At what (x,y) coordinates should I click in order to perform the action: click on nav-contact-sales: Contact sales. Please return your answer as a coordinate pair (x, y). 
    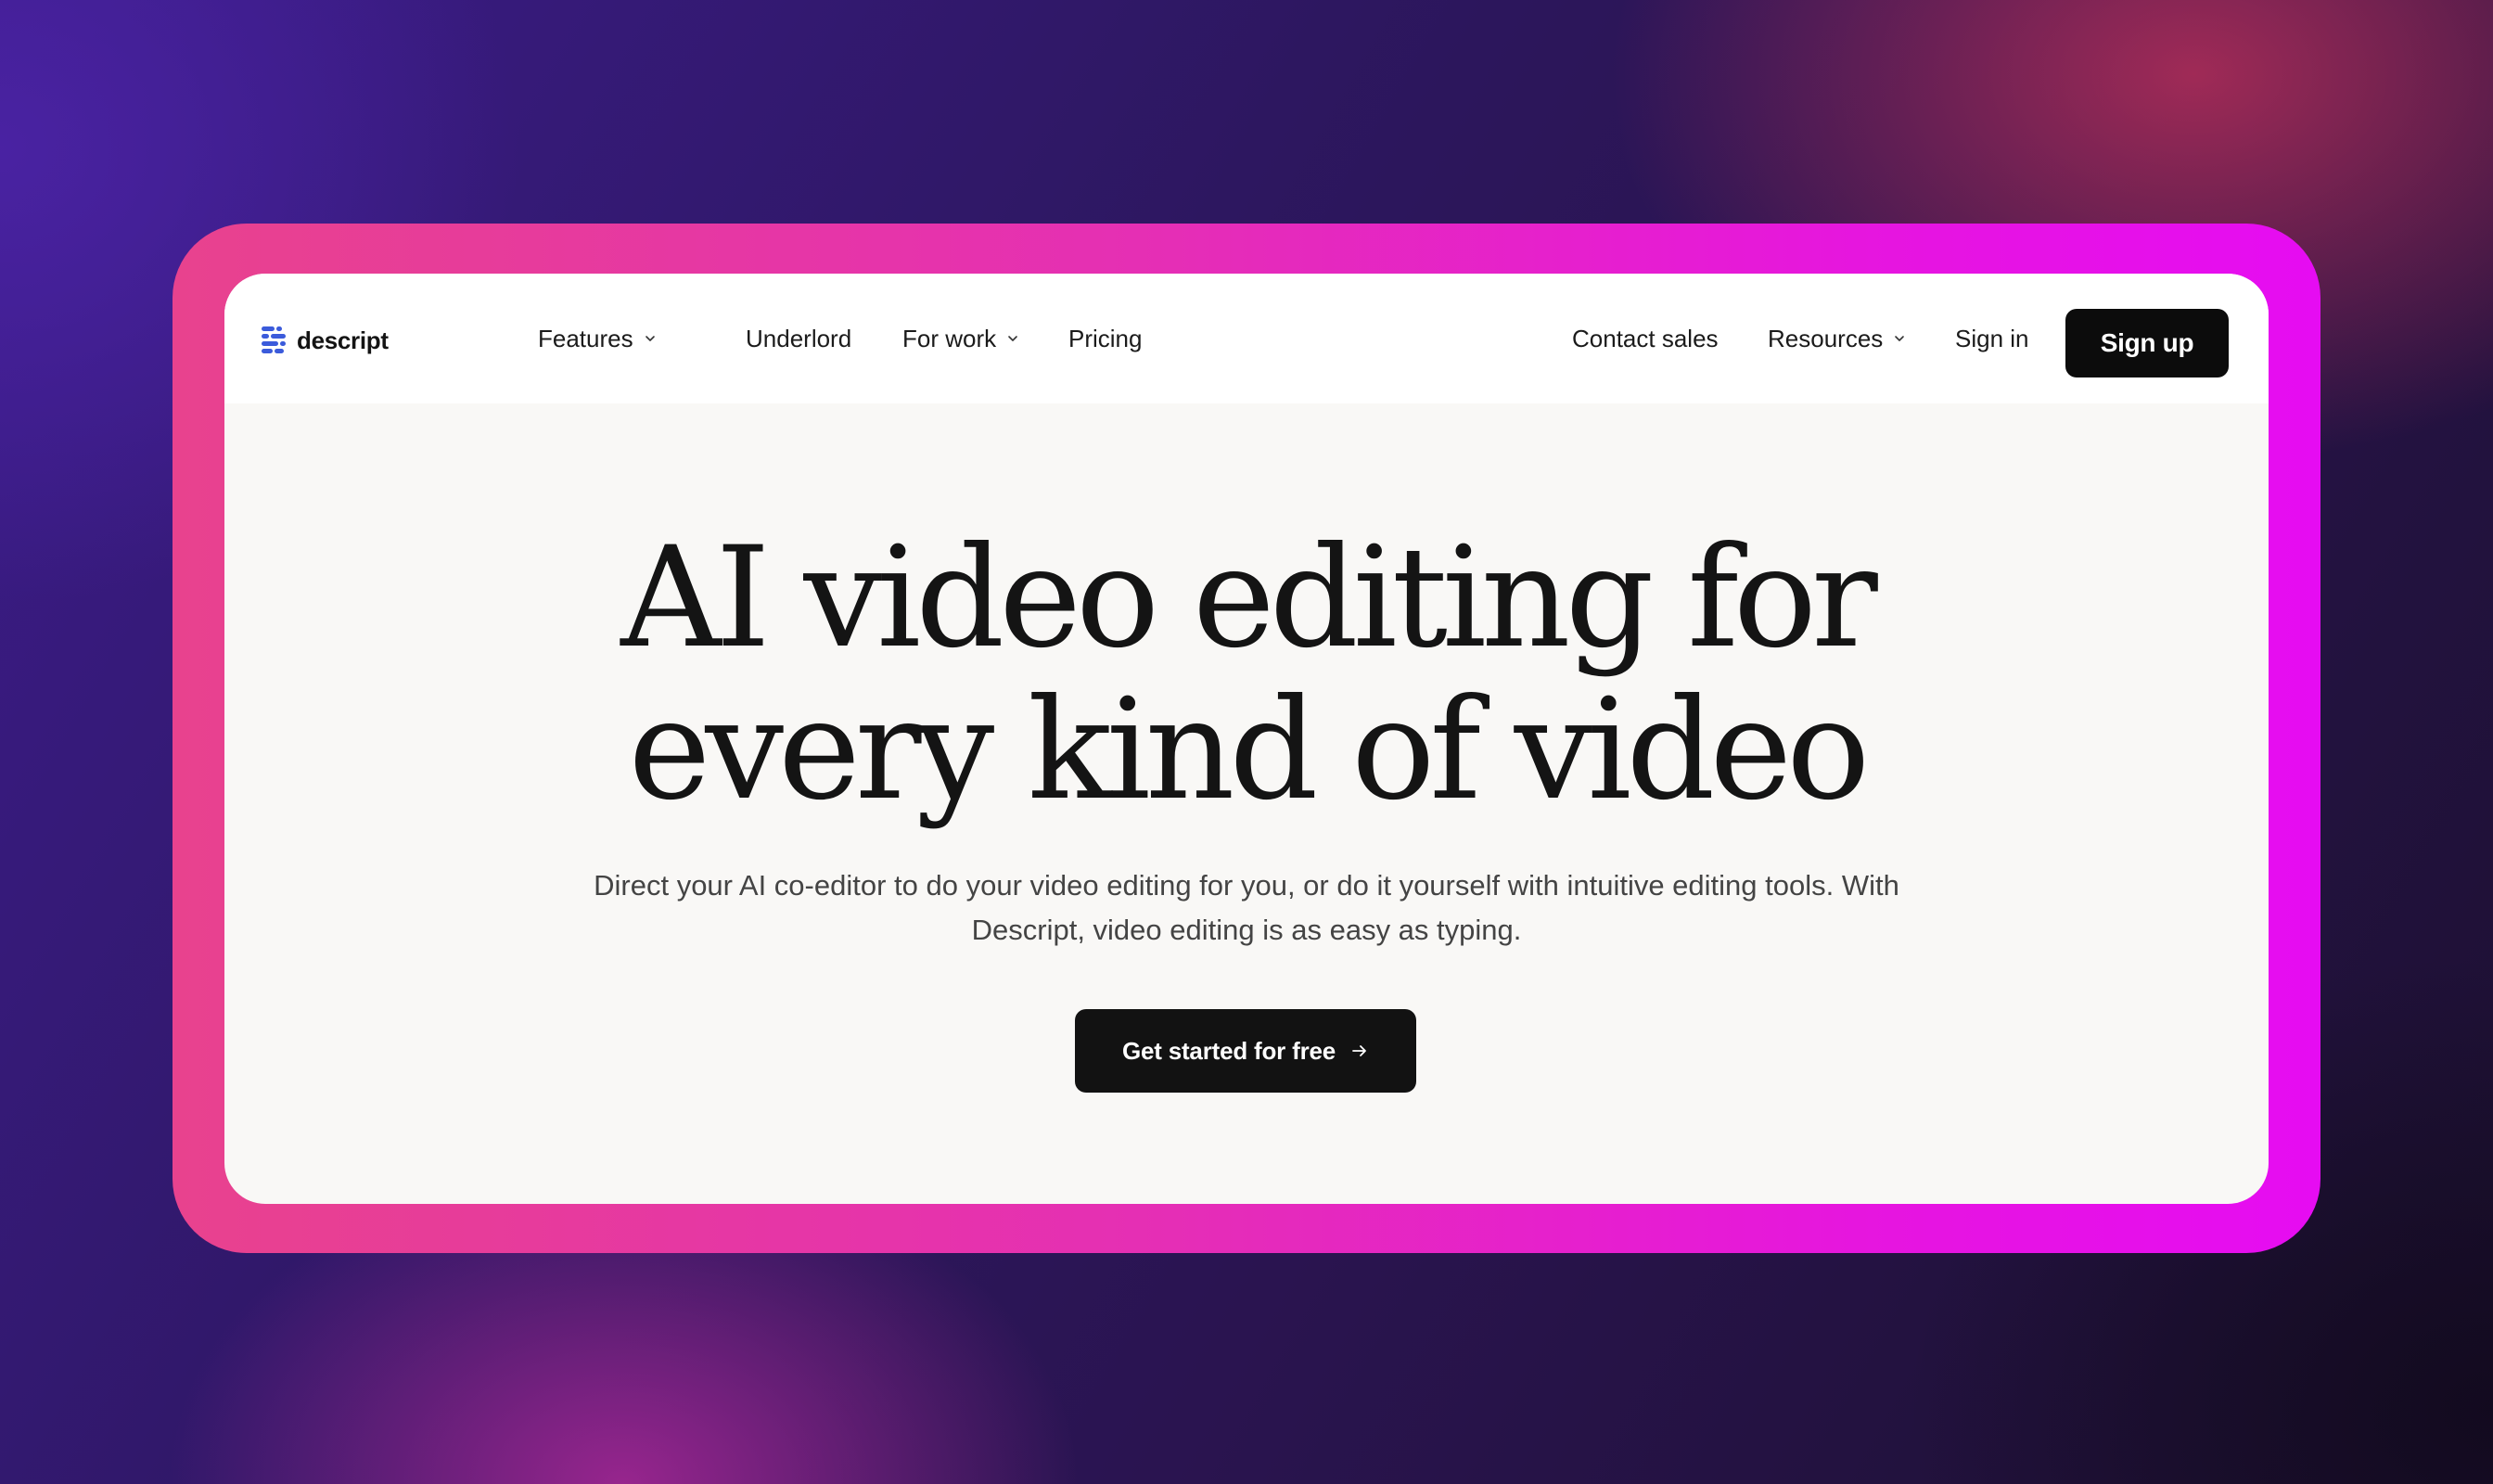
    Looking at the image, I should click on (1645, 338).